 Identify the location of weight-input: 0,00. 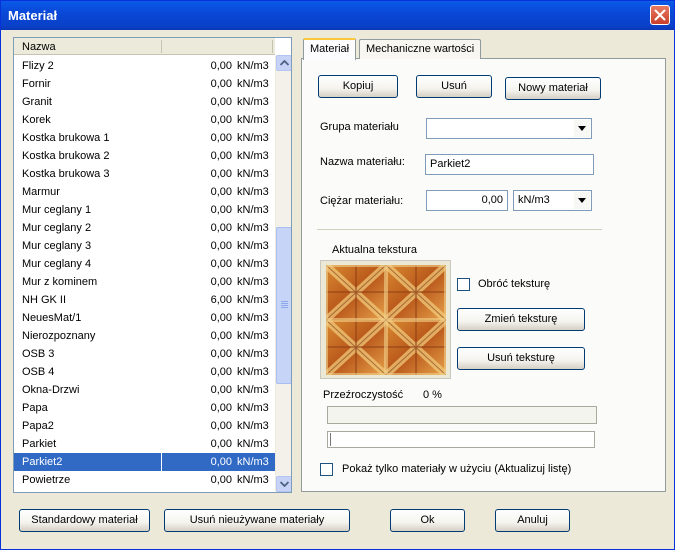
(467, 200).